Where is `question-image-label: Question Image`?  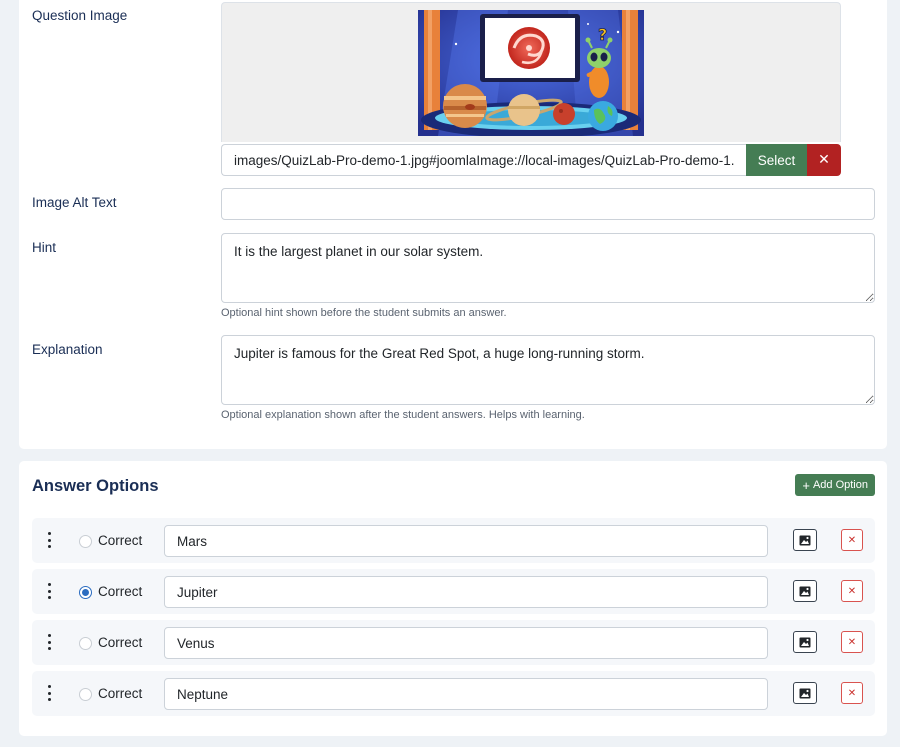 question-image-label: Question Image is located at coordinates (80, 15).